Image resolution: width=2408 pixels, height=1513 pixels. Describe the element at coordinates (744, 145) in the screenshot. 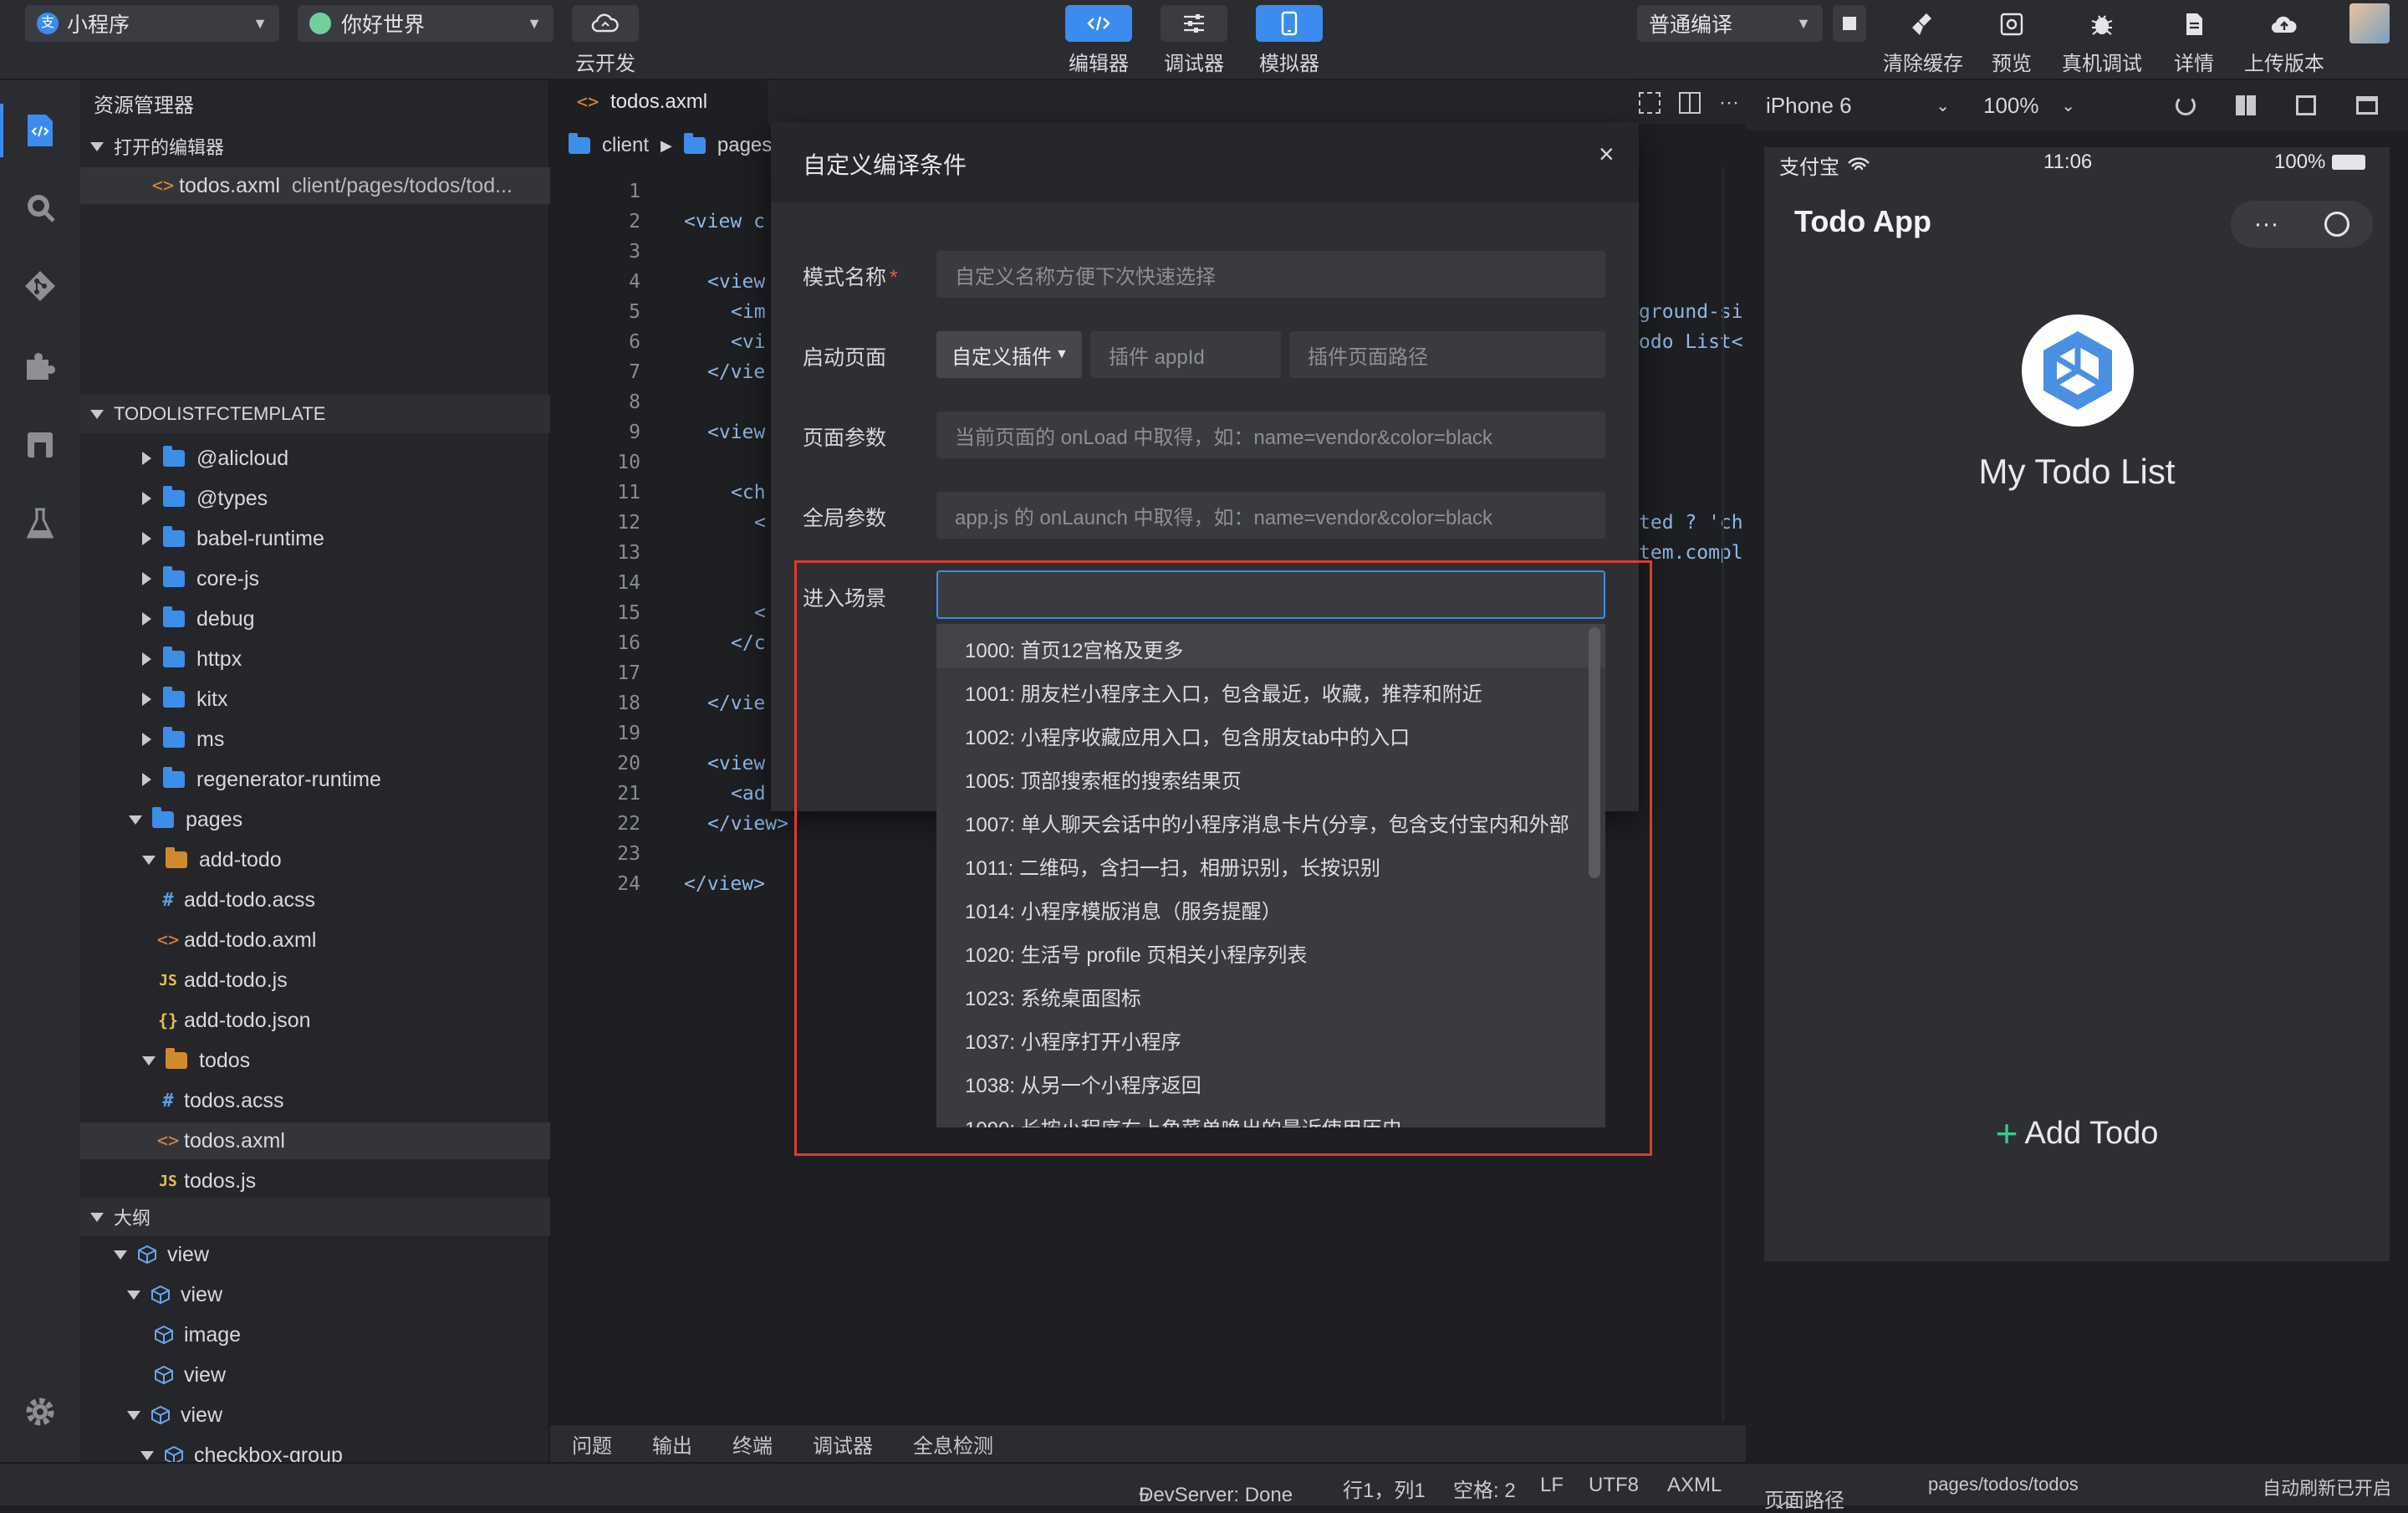

I see `breadcrumb-pages: pages` at that location.